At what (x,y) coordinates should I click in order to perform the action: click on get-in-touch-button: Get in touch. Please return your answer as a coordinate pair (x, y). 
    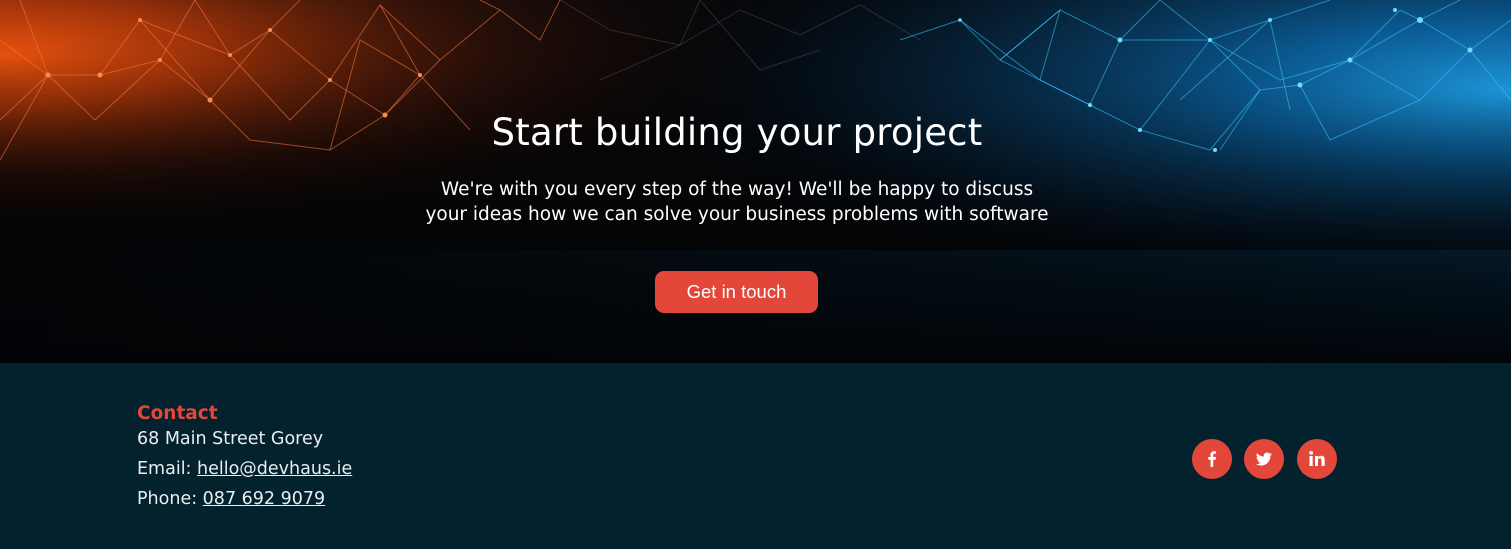
    Looking at the image, I should click on (736, 292).